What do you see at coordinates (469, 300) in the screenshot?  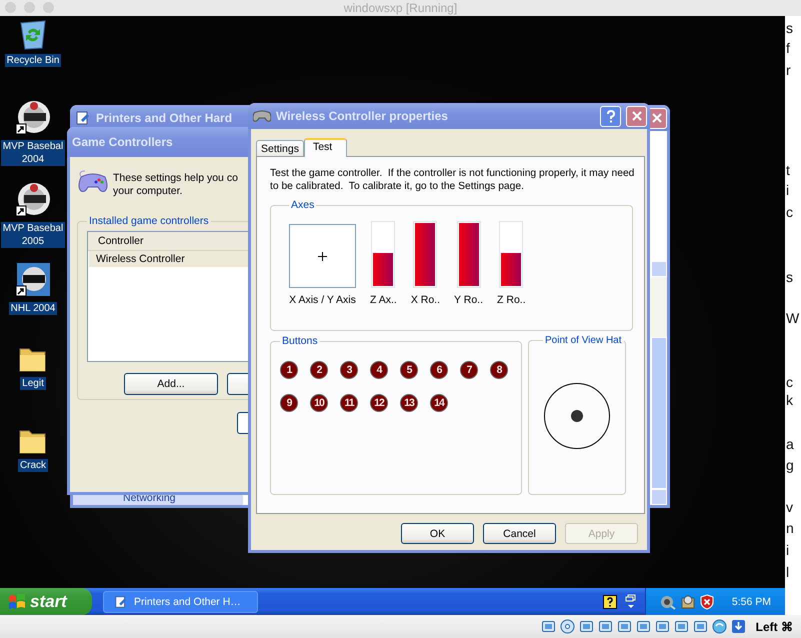 I see `axis-label: Y Ro..` at bounding box center [469, 300].